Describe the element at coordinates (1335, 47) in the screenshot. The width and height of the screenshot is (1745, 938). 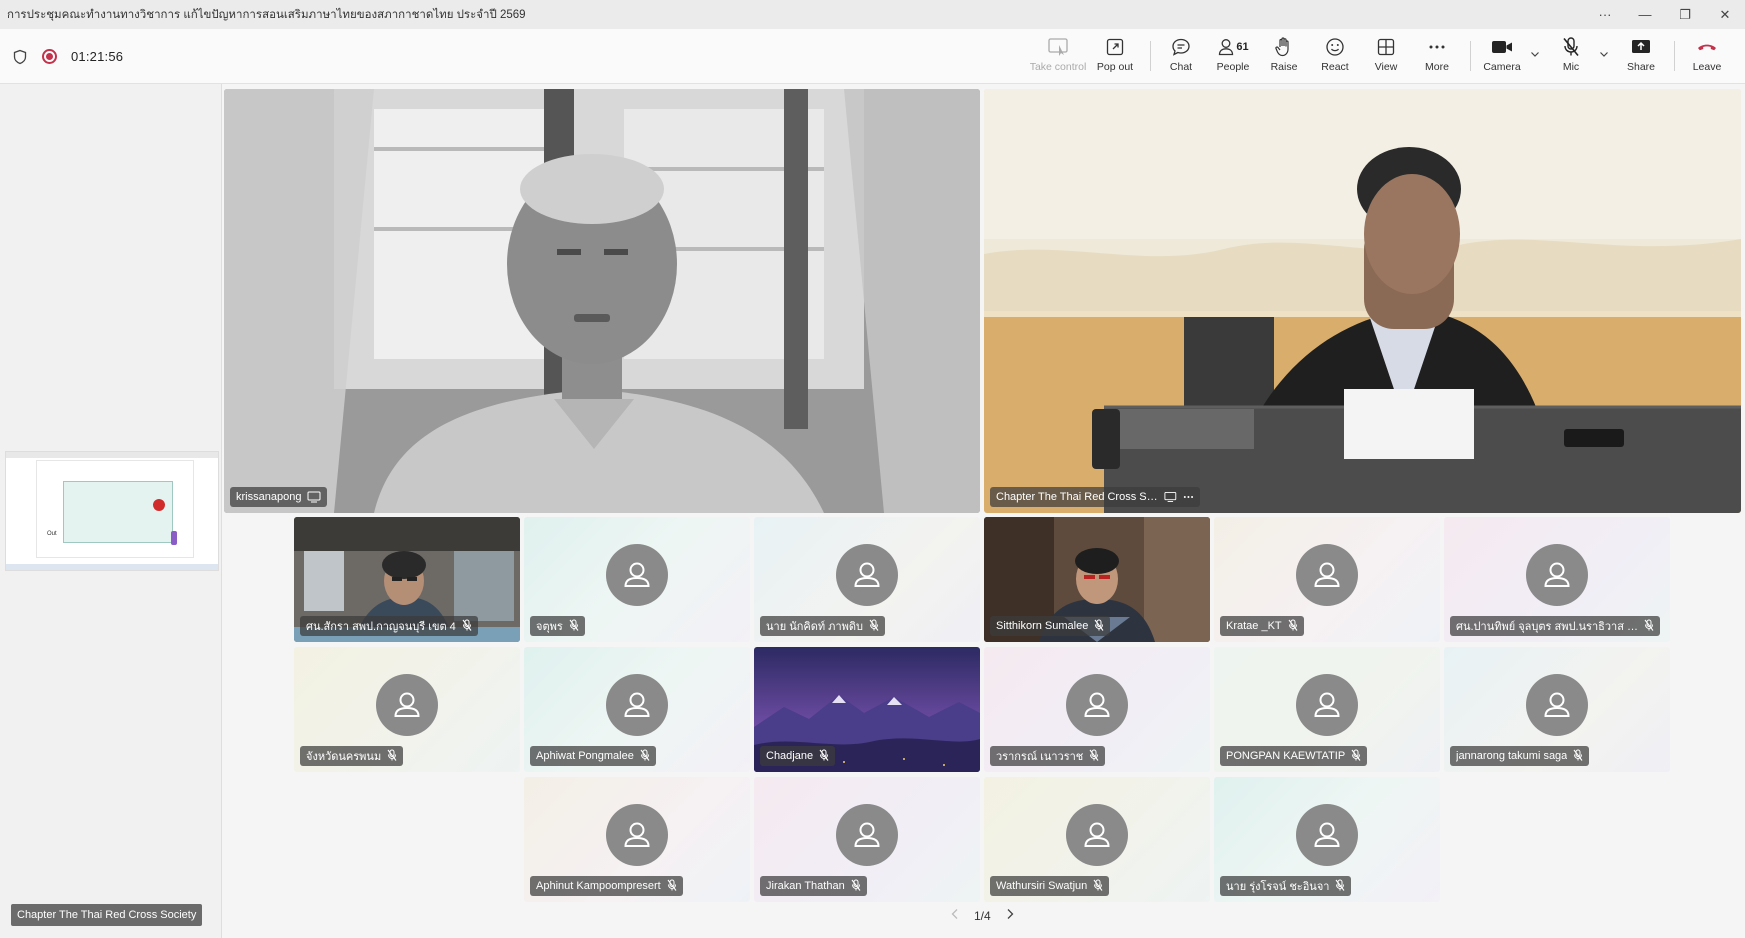
I see `smile-icon` at that location.